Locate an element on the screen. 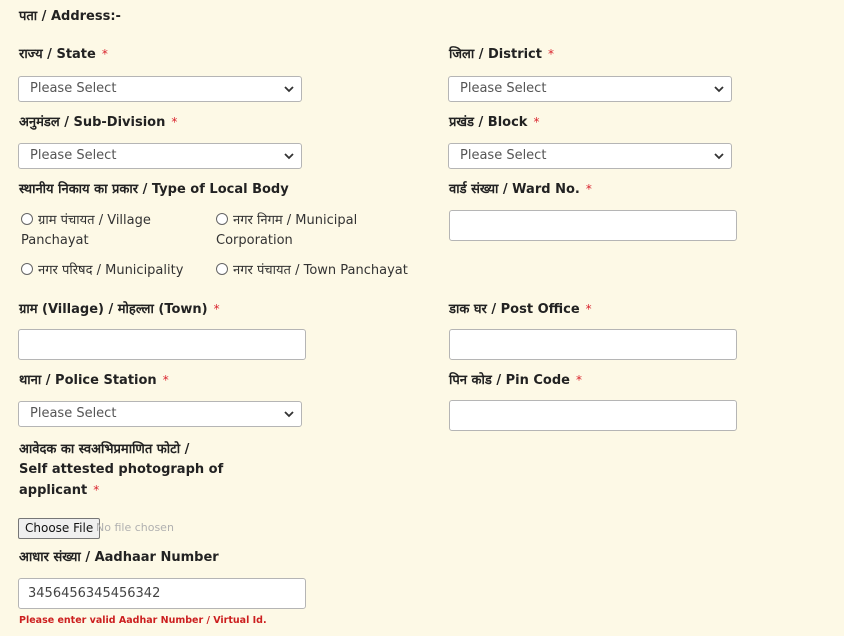 Image resolution: width=844 pixels, height=636 pixels. ward-label: वार्ड संख्या / Ward No. * is located at coordinates (520, 188).